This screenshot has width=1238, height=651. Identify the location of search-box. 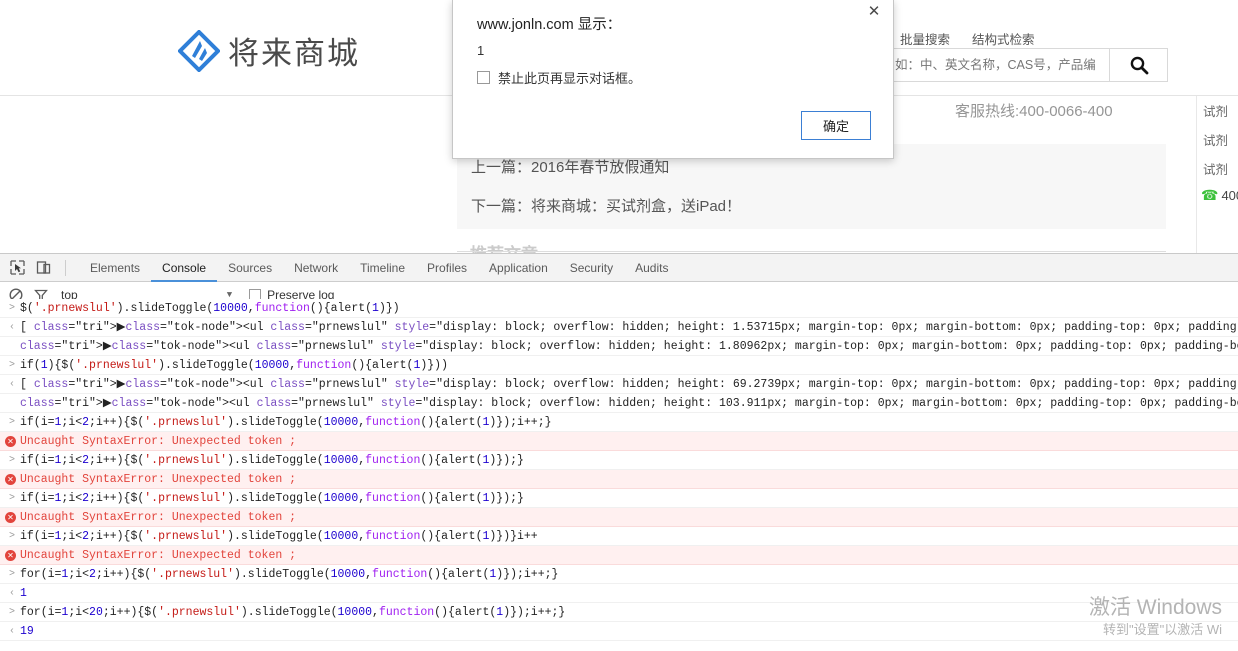
(1028, 65).